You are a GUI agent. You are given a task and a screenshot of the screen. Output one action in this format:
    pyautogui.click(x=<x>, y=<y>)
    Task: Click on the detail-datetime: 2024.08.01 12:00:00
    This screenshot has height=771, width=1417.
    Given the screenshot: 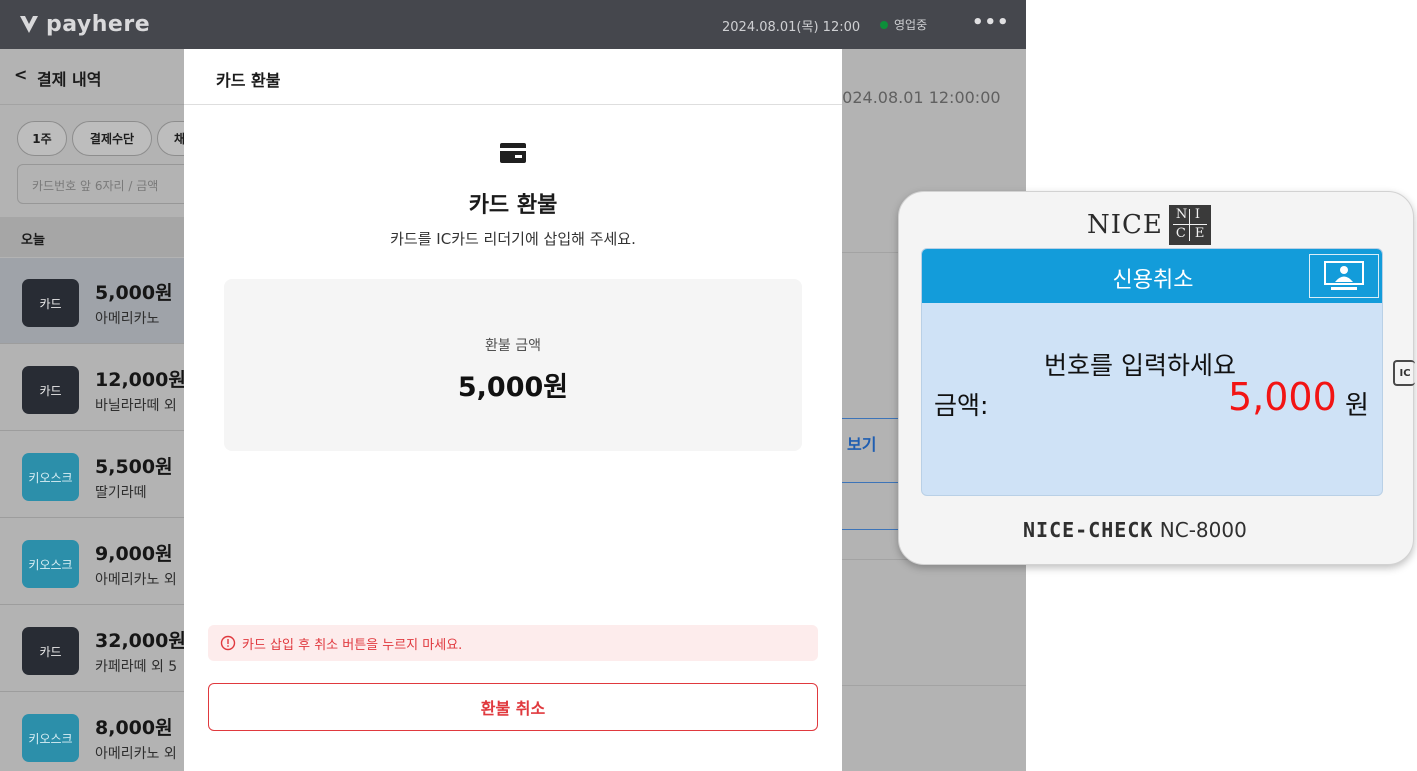 What is the action you would take?
    pyautogui.click(x=916, y=97)
    